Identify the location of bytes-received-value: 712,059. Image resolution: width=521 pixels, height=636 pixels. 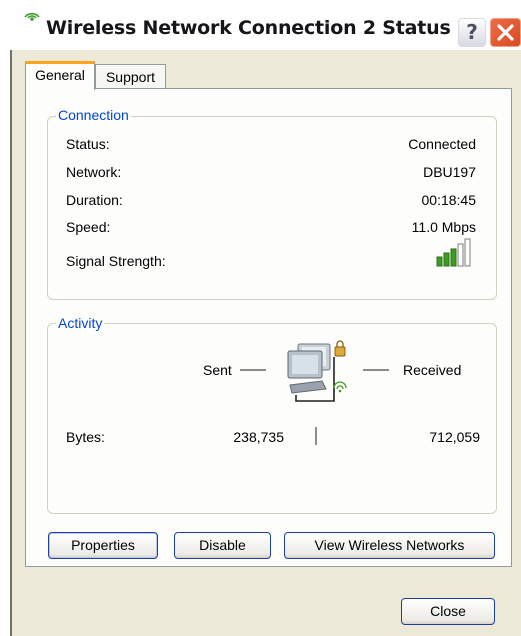
(454, 437).